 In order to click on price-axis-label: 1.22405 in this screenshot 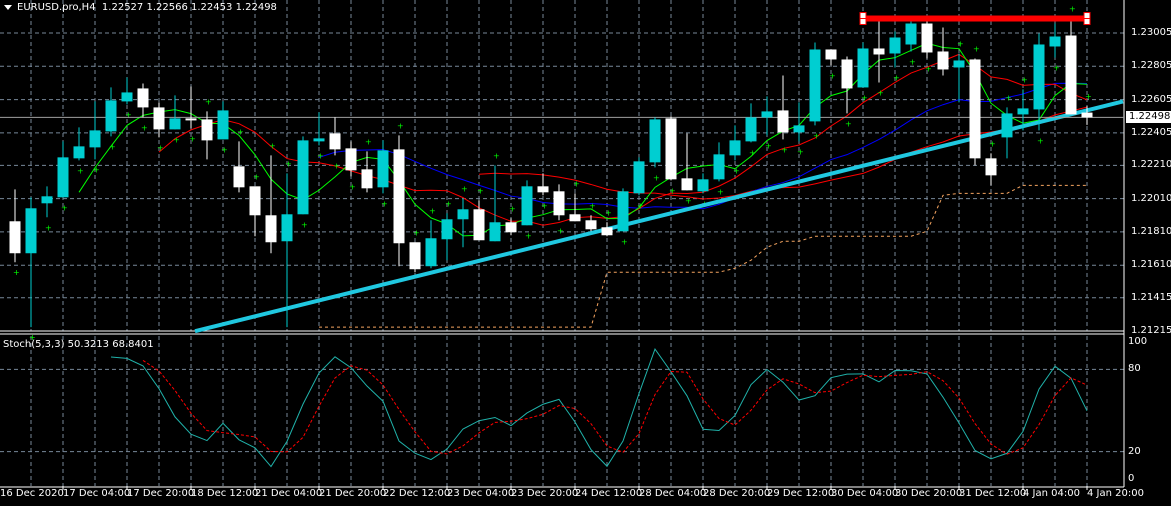, I will do `click(1151, 132)`.